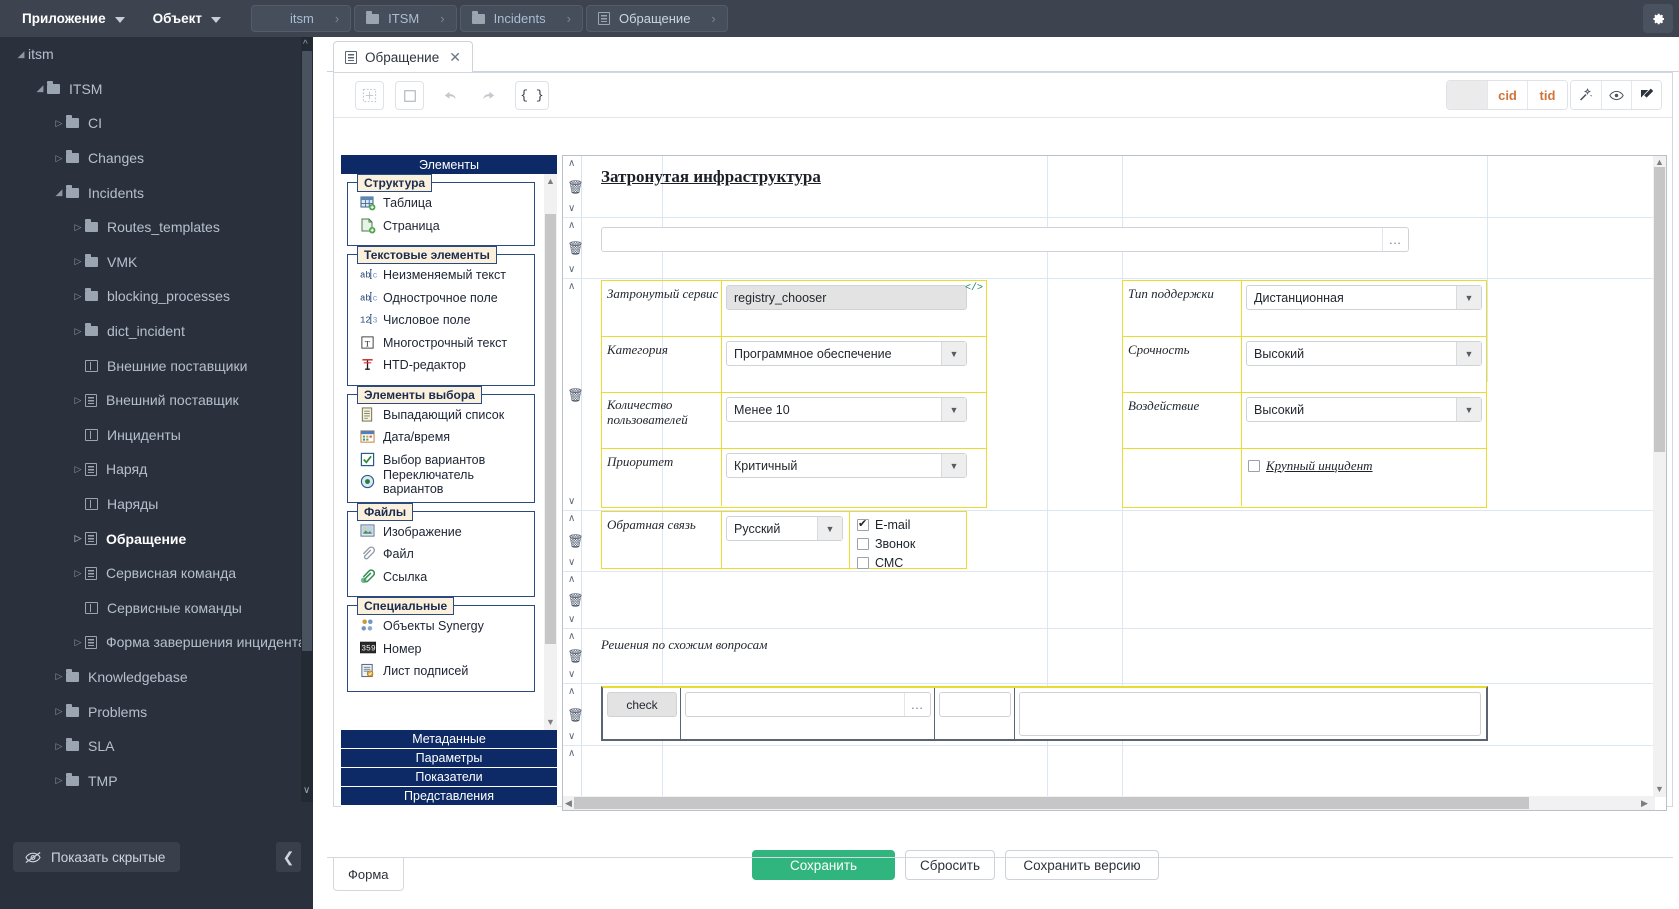  Describe the element at coordinates (150, 469) in the screenshot. I see `tree-item: ▷ Наряд` at that location.